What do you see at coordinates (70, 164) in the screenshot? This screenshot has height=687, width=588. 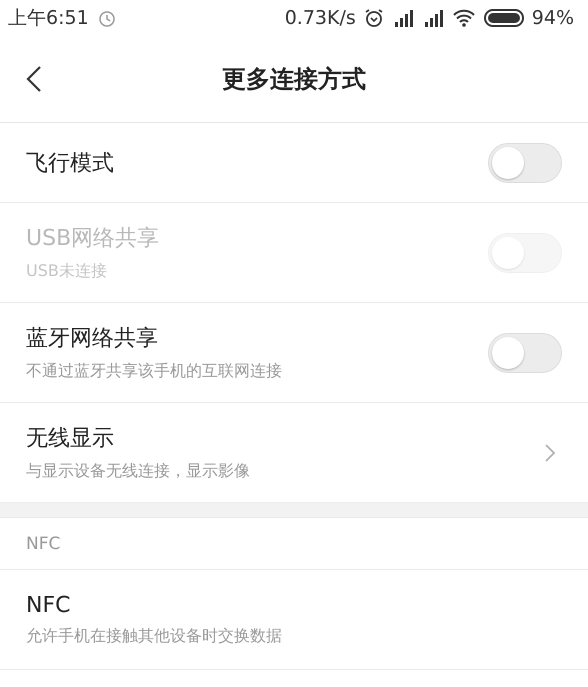 I see `setting-title: 飞行模式` at bounding box center [70, 164].